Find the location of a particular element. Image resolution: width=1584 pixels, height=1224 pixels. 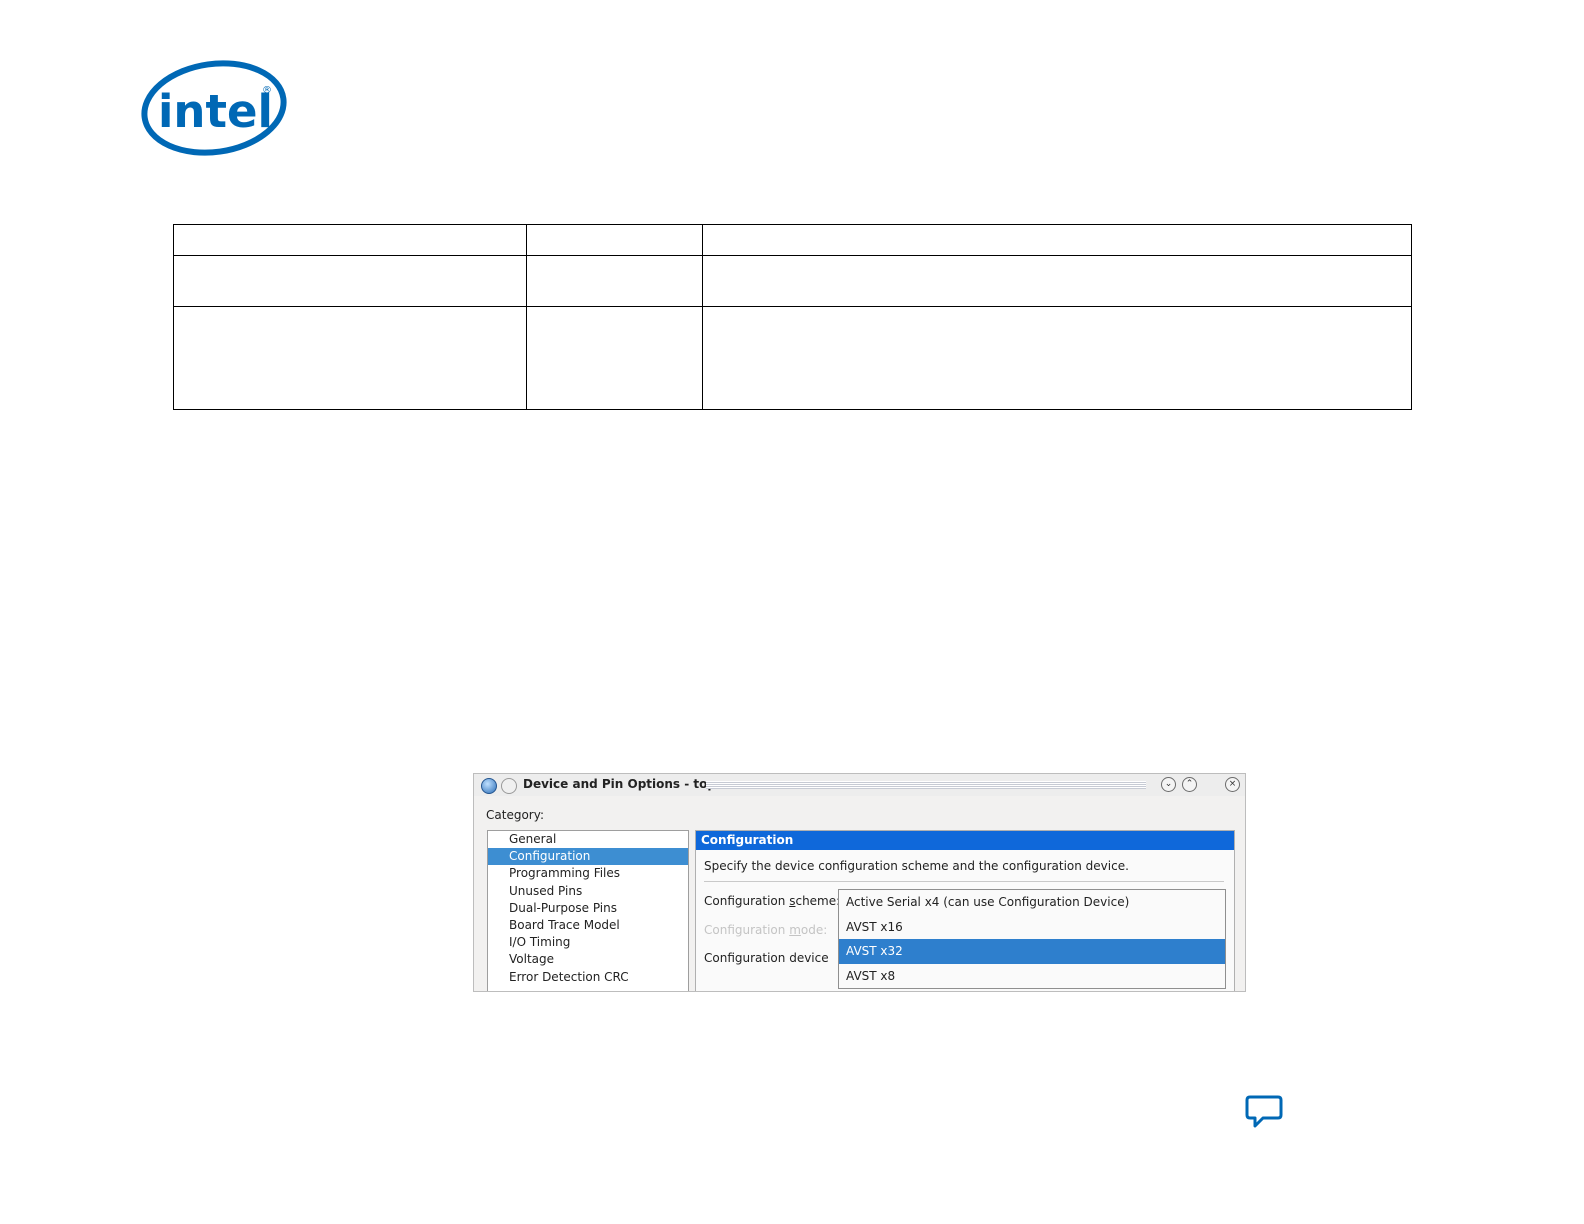

dialog-titlebar: Device and Pin Options - top ⌄ ⌃ × is located at coordinates (859, 785).